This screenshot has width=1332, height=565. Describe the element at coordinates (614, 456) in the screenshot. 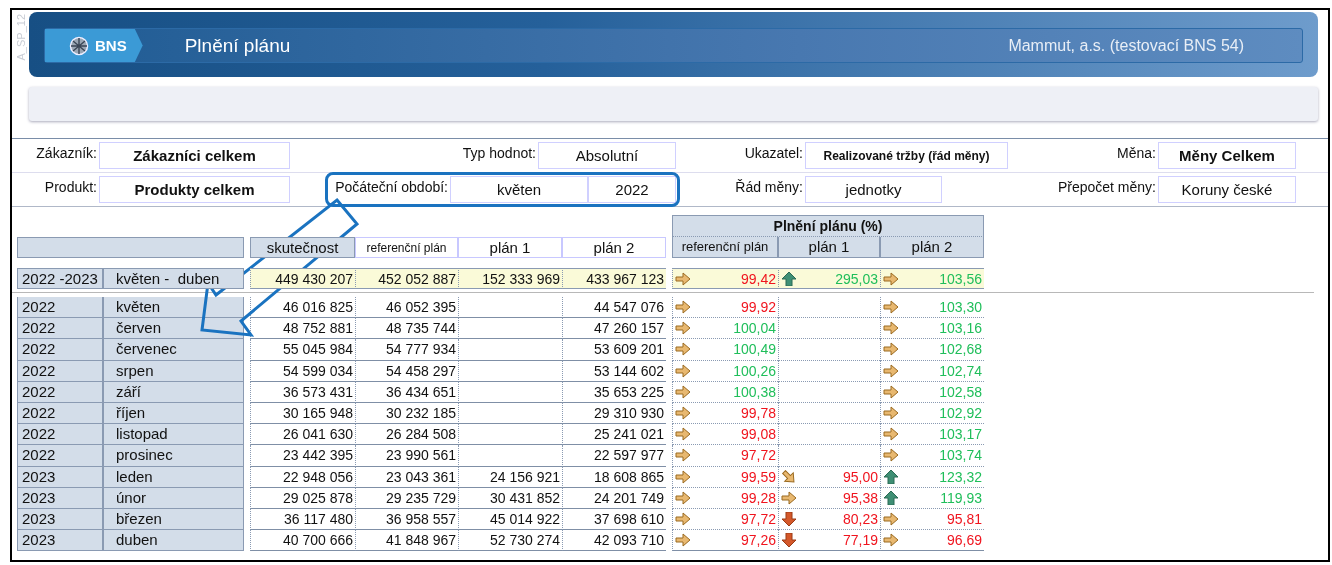

I see `table-cell: 22 597 977` at that location.